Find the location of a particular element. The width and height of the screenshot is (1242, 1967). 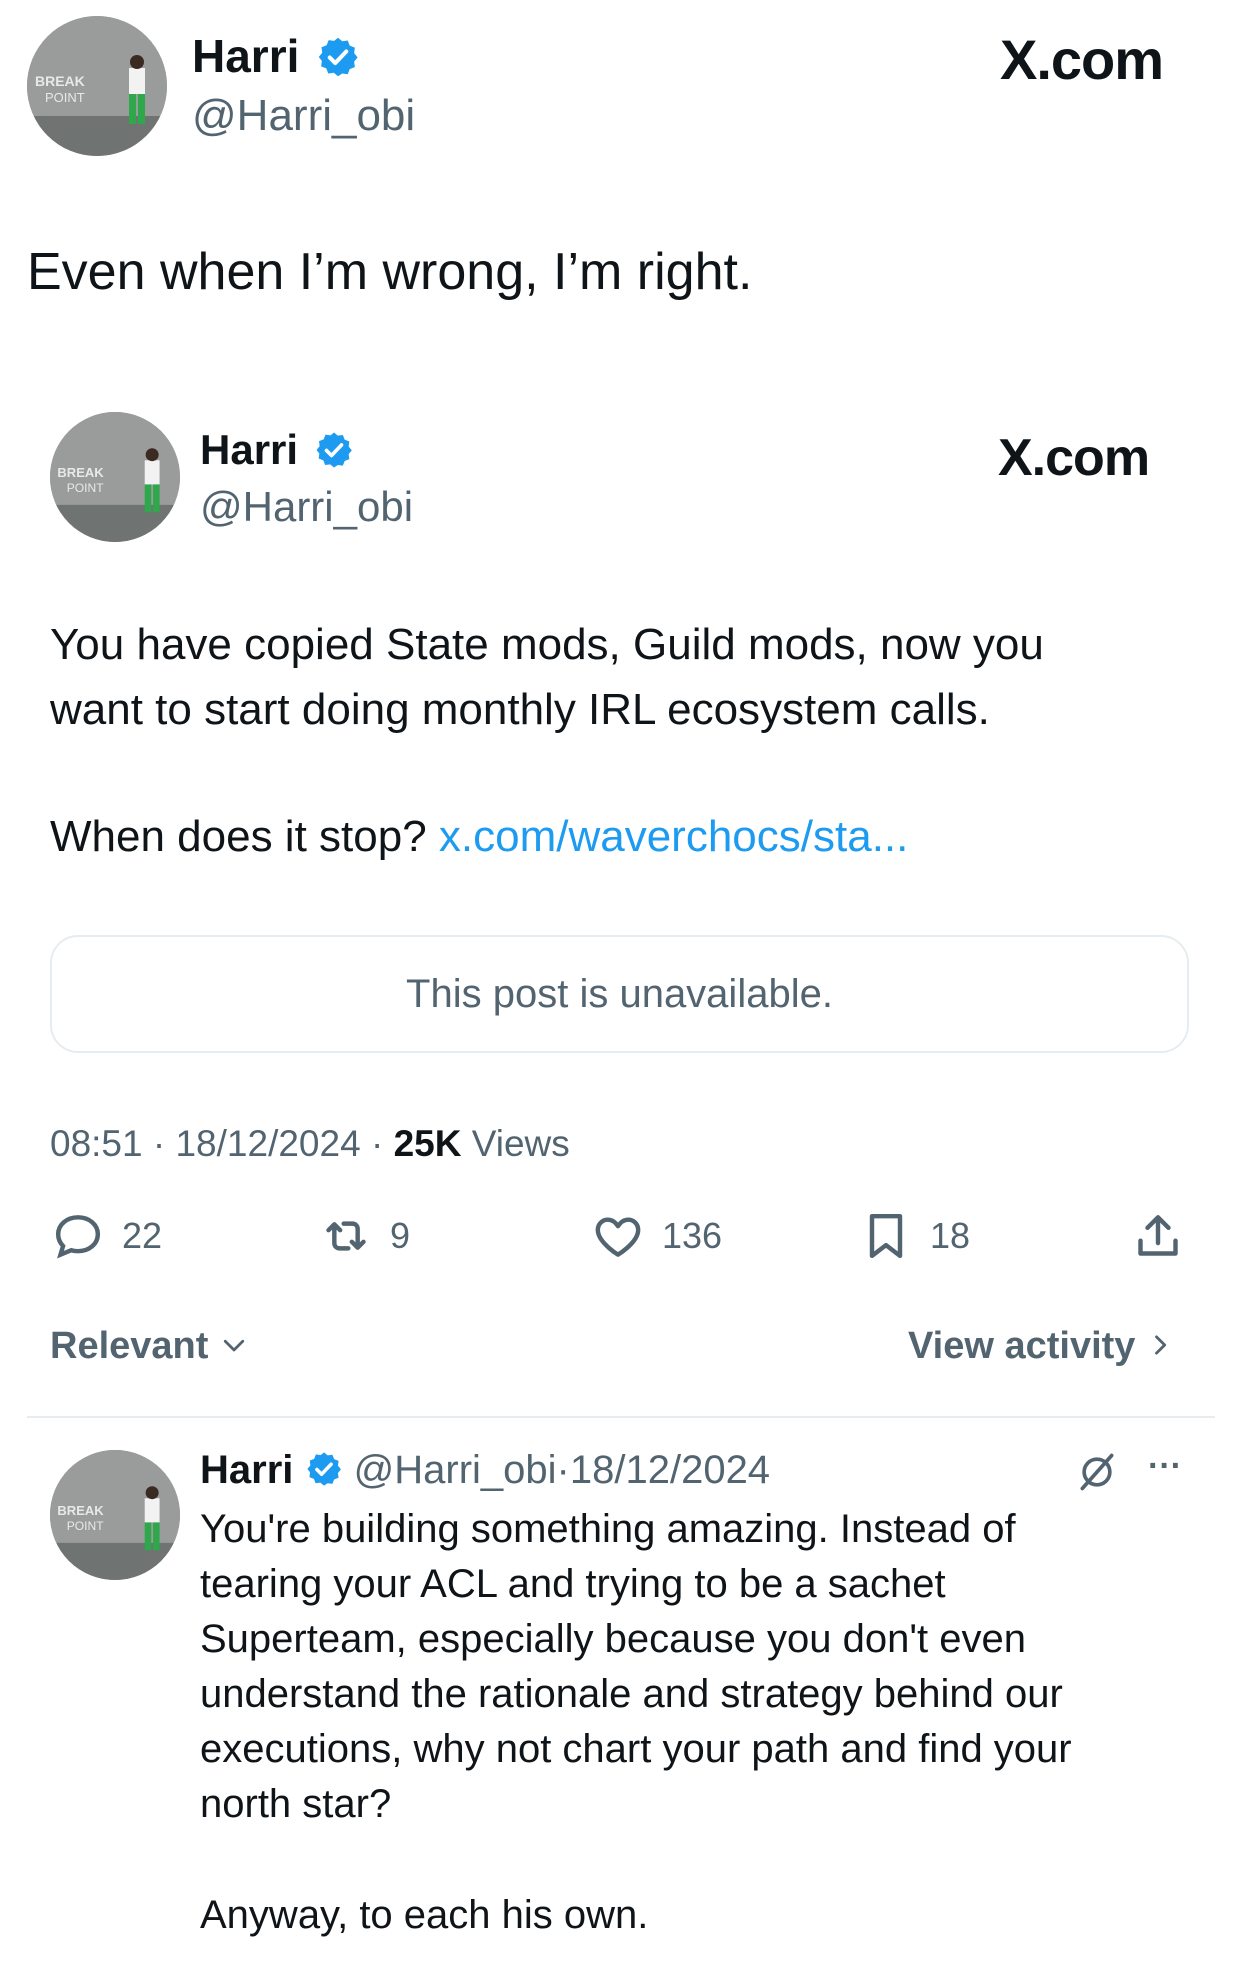

divider is located at coordinates (621, 1417).